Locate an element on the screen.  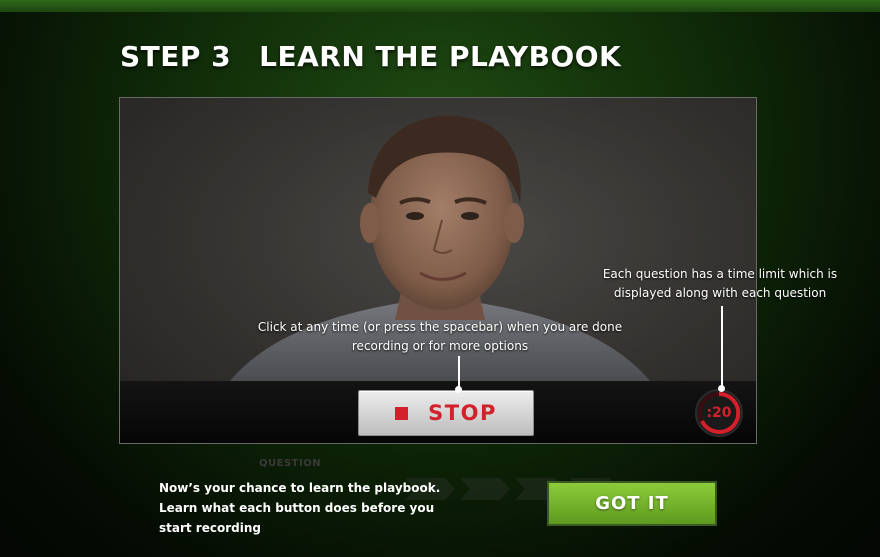
question-timer: :20 is located at coordinates (719, 413).